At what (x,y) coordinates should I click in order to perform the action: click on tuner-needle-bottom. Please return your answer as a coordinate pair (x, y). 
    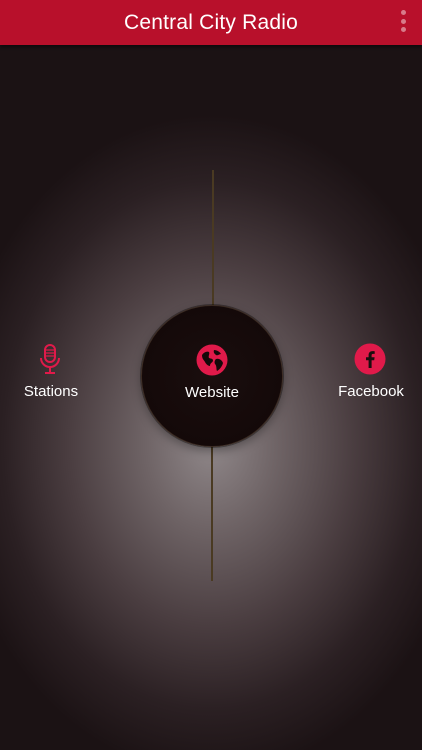
    Looking at the image, I should click on (212, 513).